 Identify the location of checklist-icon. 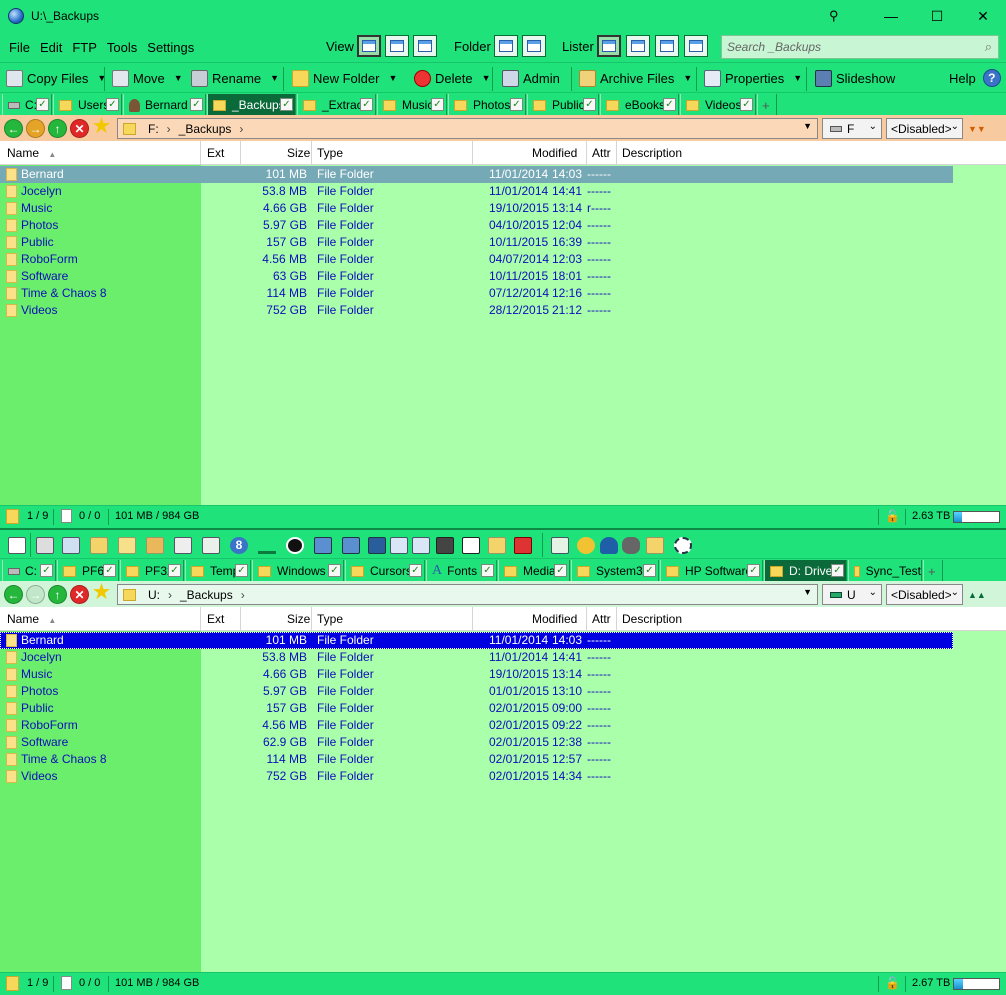
(471, 545).